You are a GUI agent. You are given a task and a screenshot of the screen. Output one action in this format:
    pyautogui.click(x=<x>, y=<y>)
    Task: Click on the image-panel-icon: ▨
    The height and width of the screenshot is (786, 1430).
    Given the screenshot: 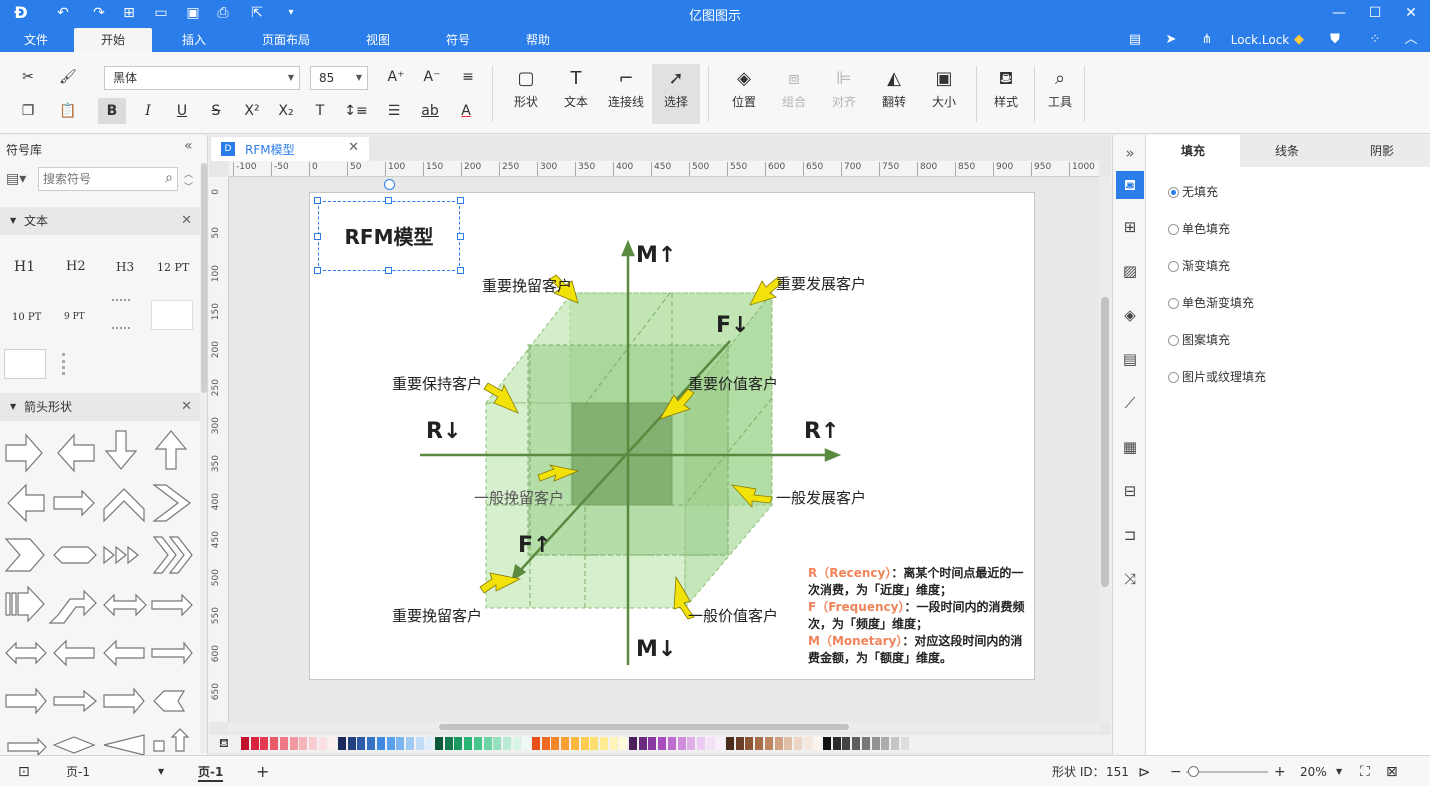 What is the action you would take?
    pyautogui.click(x=1130, y=271)
    